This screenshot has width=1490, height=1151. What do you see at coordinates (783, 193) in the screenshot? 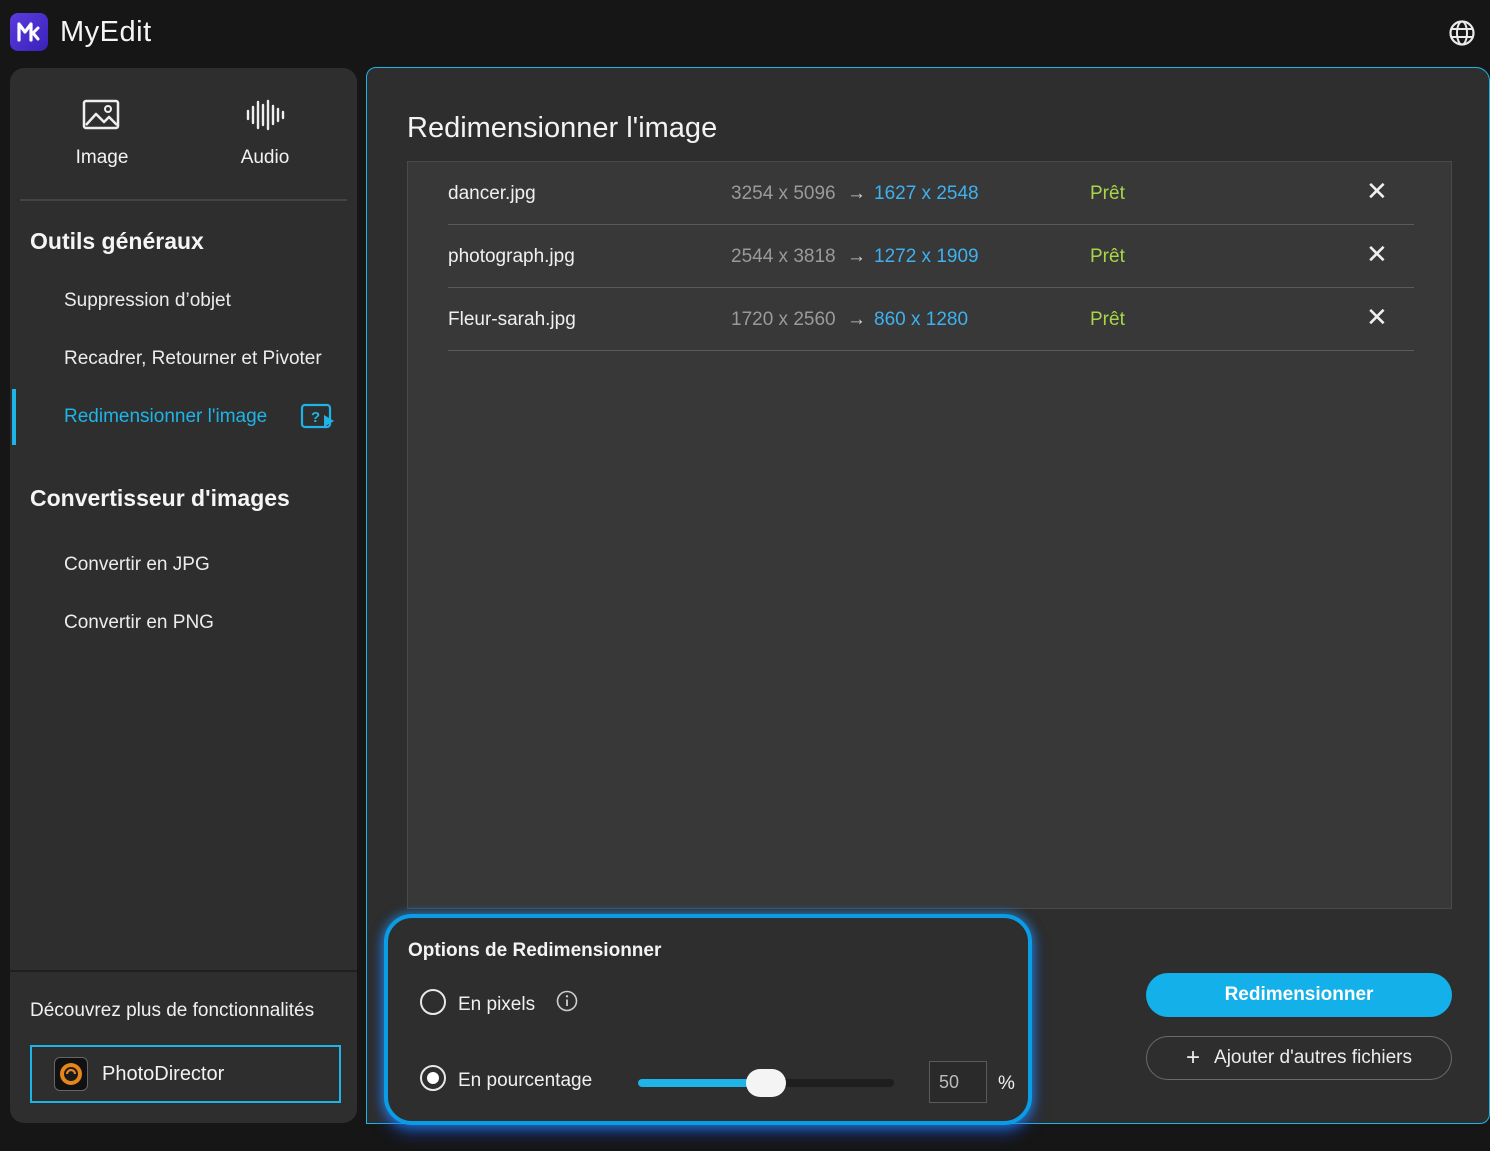
I see `original-size: 3254 x 5096` at bounding box center [783, 193].